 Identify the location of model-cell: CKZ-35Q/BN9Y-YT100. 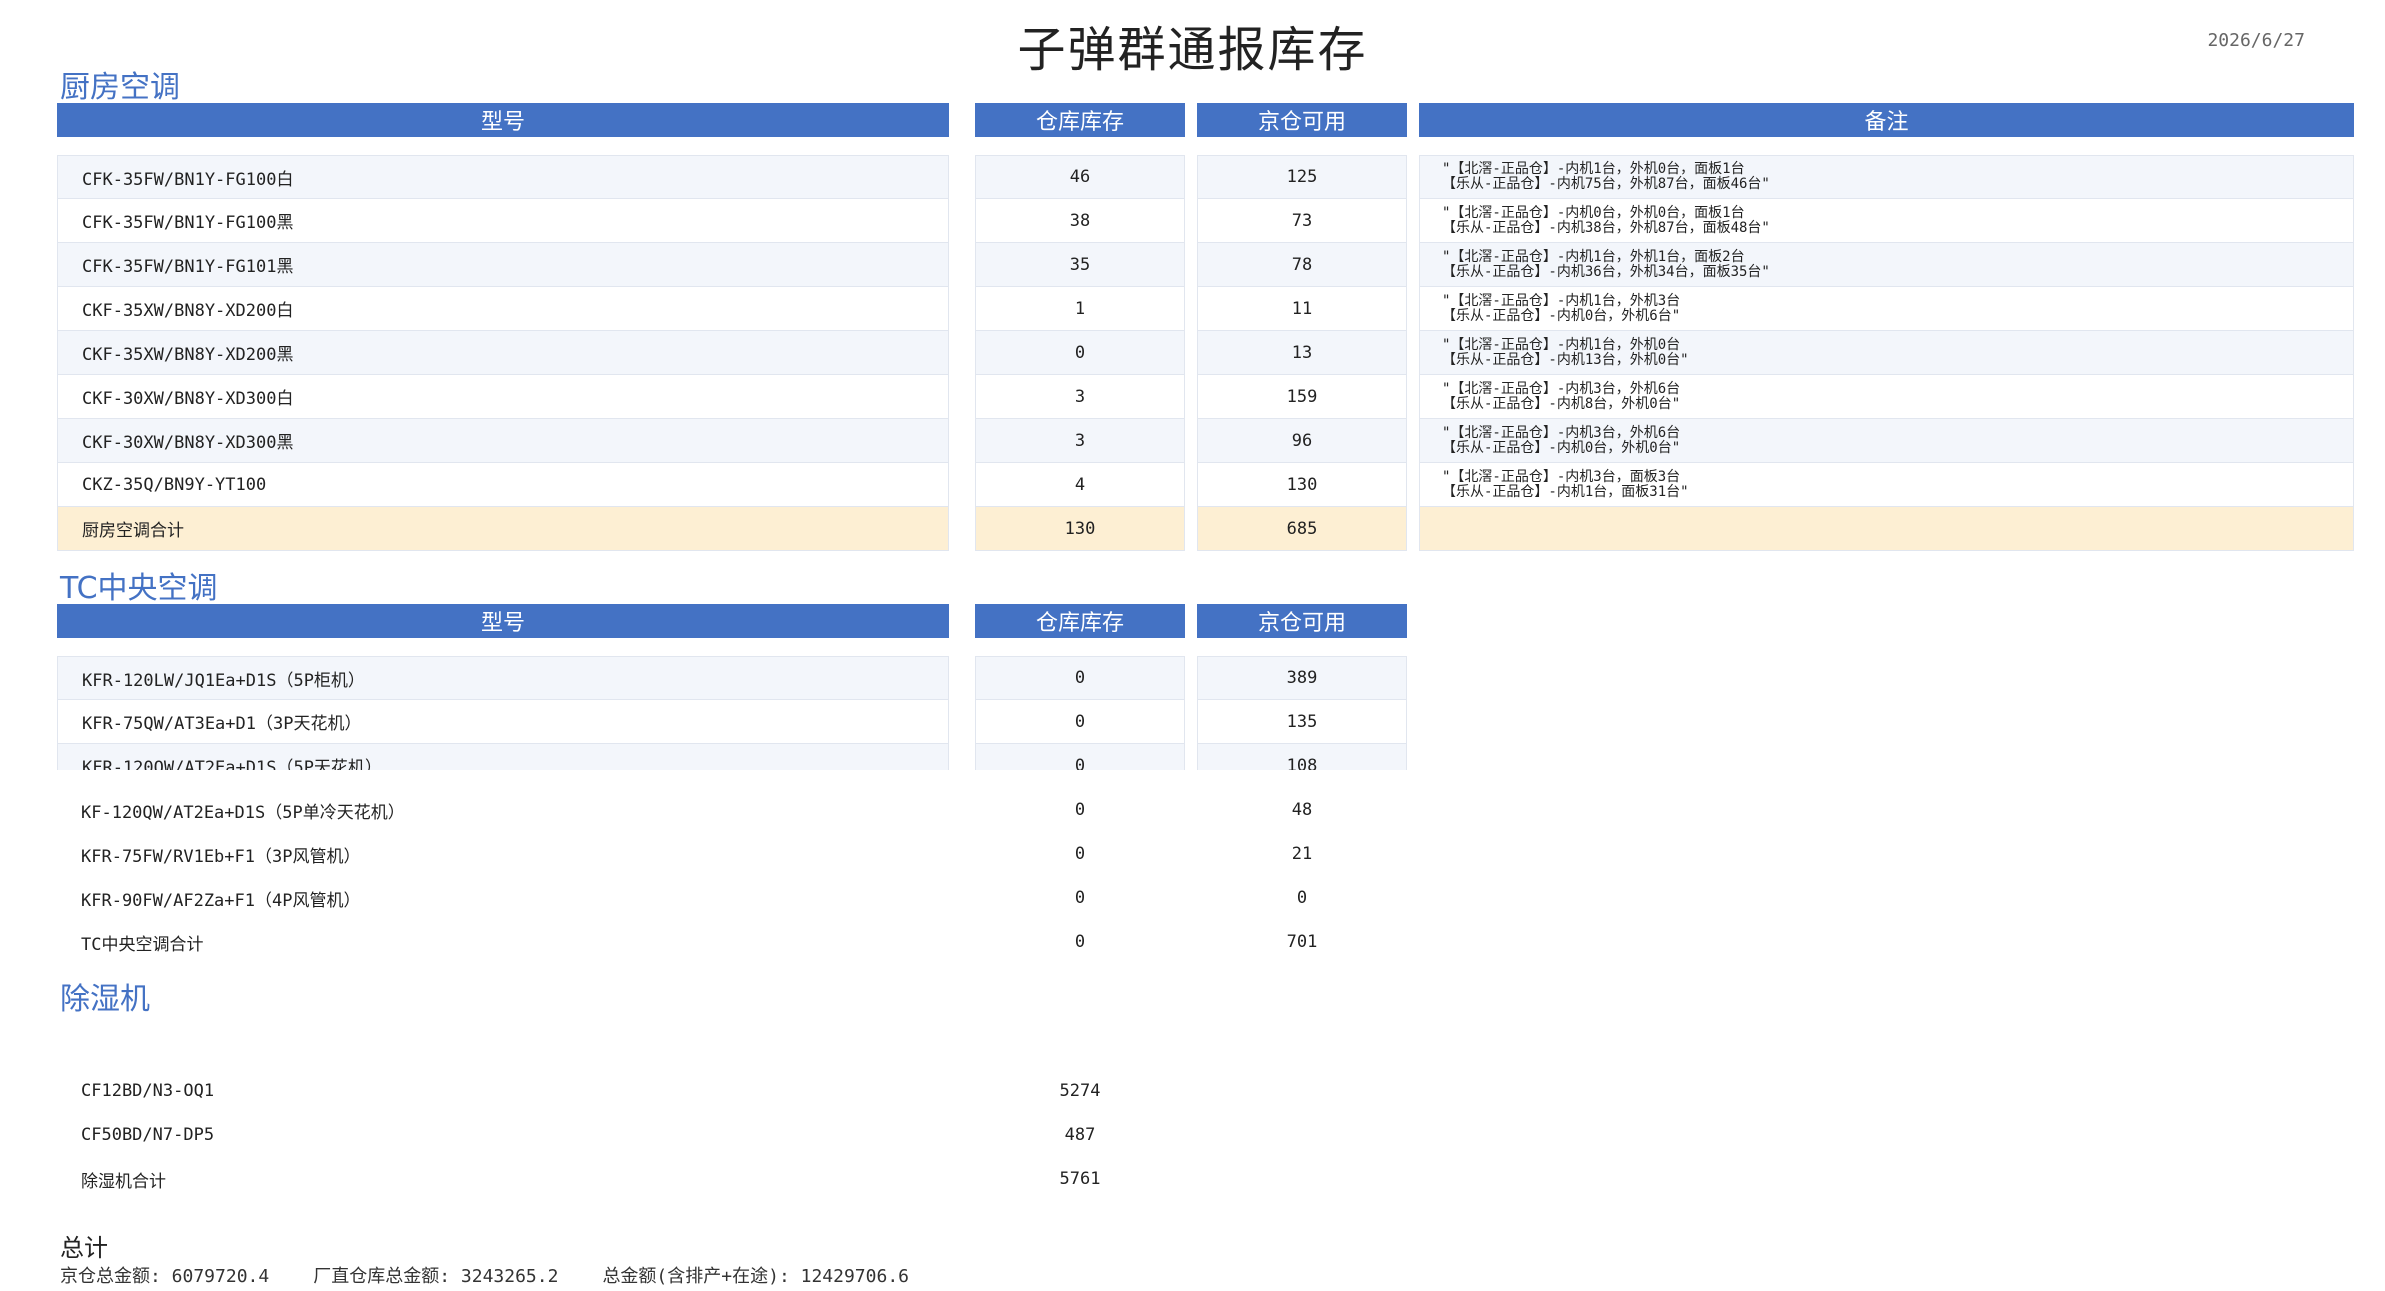
(503, 485).